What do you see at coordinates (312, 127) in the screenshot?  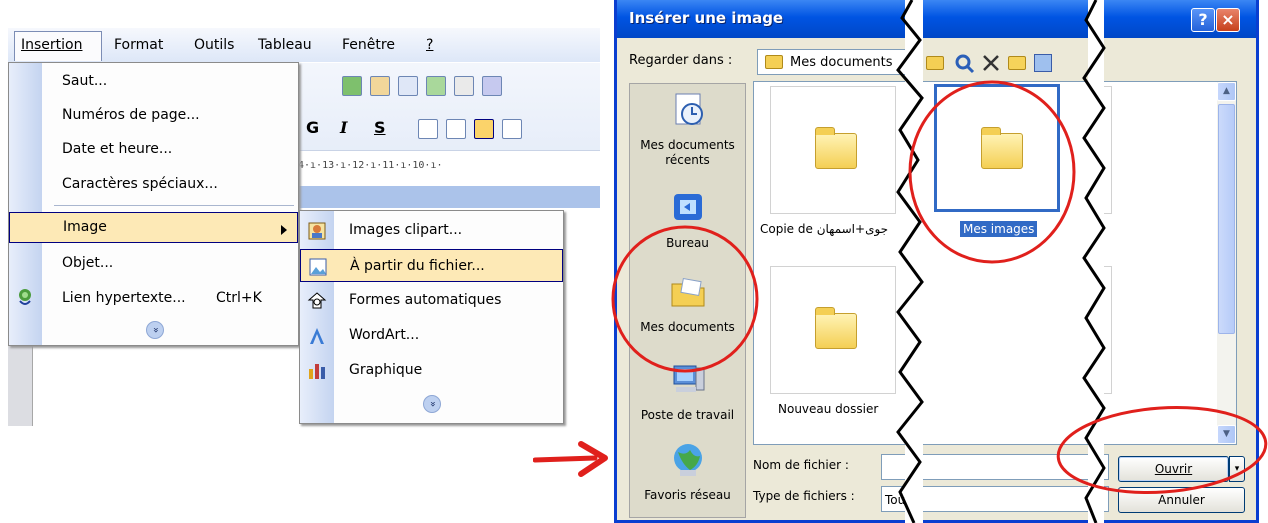 I see `bold-button: G` at bounding box center [312, 127].